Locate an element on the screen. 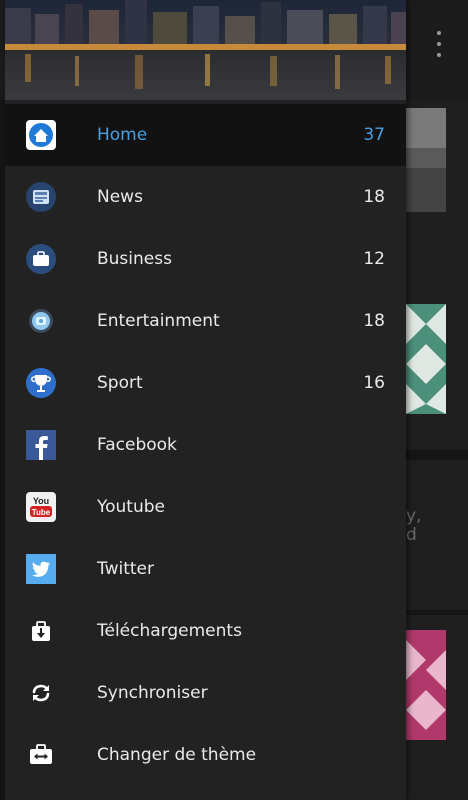 Image resolution: width=468 pixels, height=800 pixels. drawer-item-entertainment: Entertainment 18 is located at coordinates (205, 321).